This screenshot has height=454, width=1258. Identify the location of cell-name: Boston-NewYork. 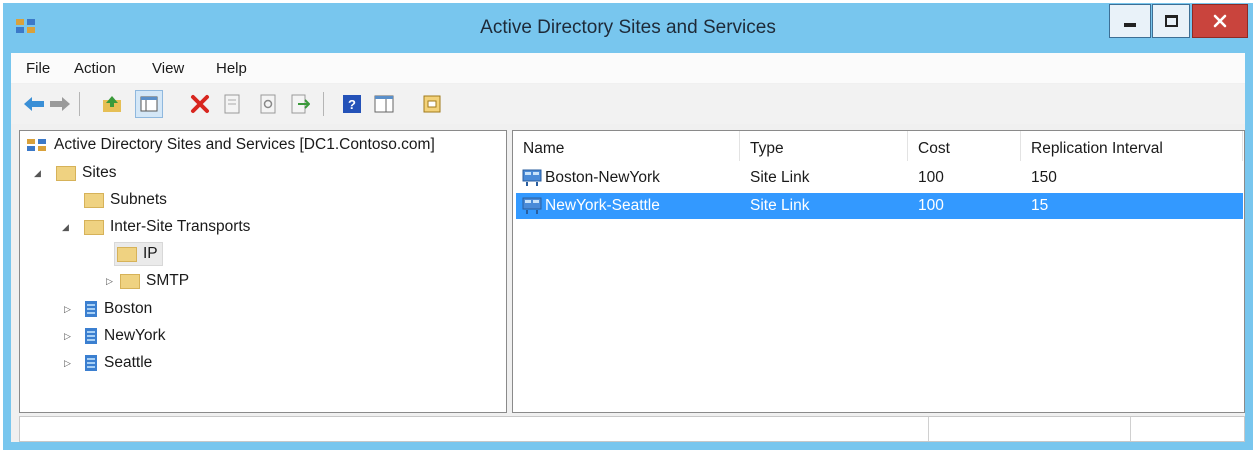
(602, 177).